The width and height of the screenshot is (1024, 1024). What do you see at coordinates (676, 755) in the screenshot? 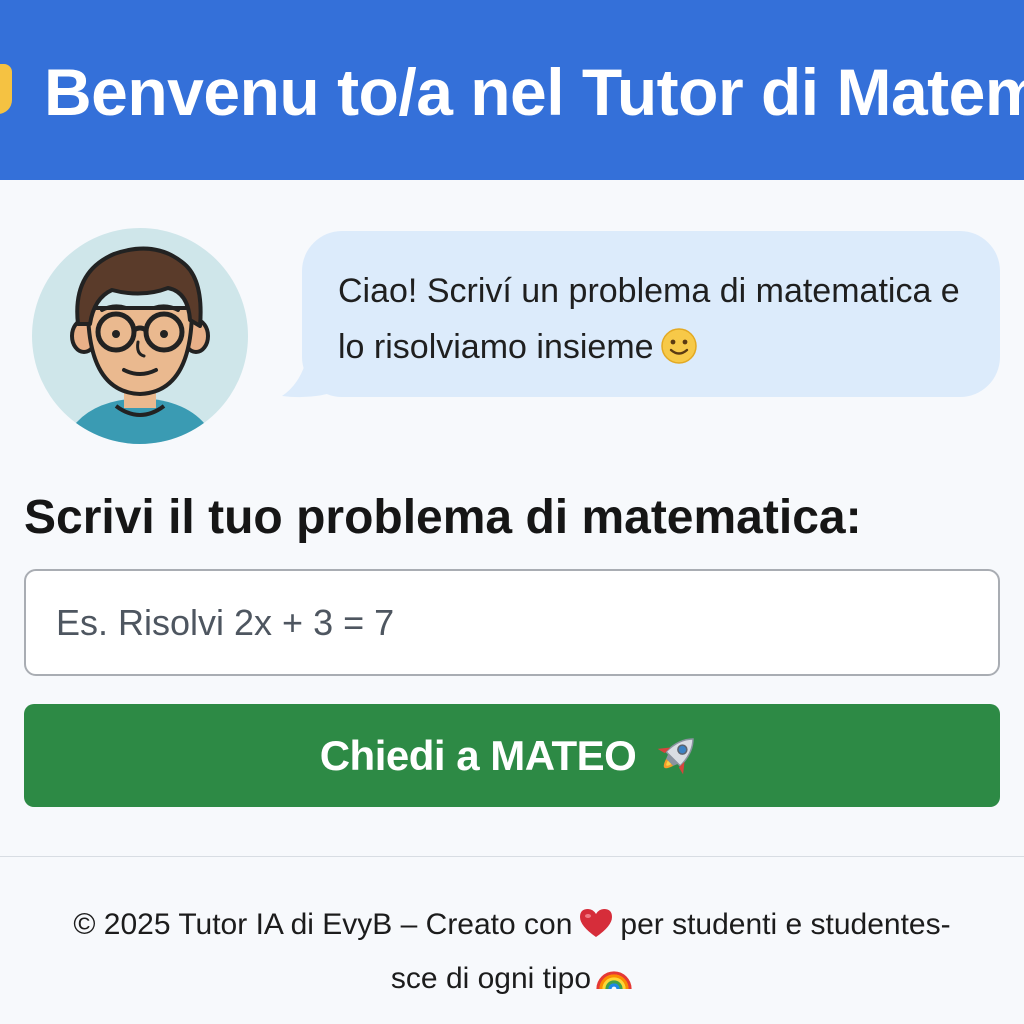
I see `rocket-icon` at bounding box center [676, 755].